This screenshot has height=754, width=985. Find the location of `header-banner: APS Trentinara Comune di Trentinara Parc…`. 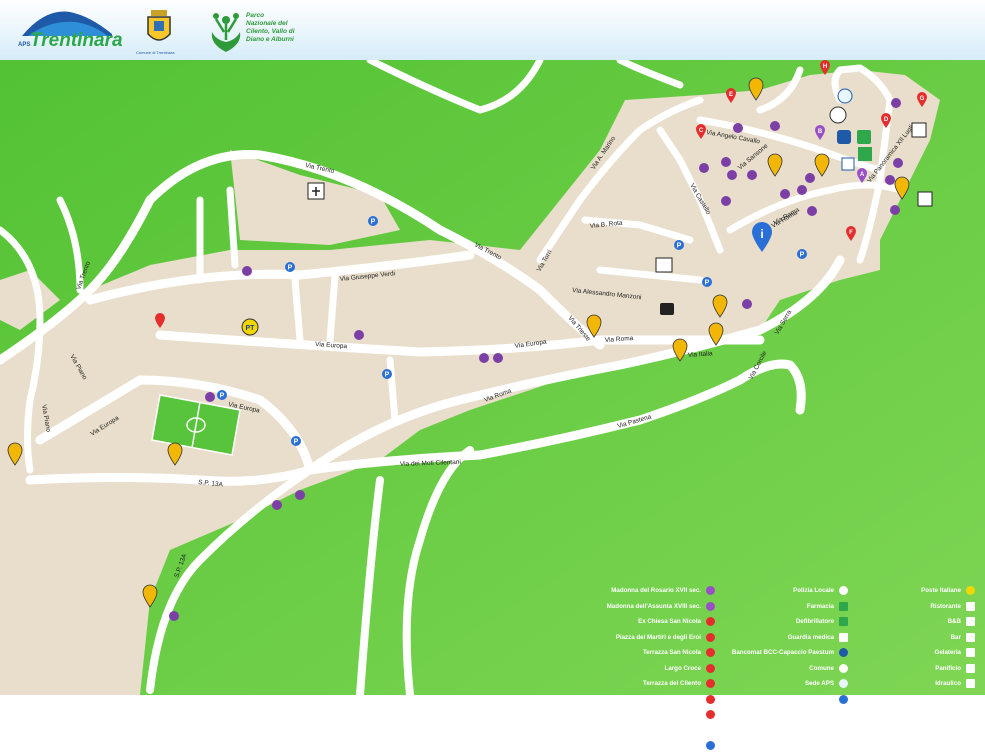

header-banner: APS Trentinara Comune di Trentinara Parc… is located at coordinates (492, 30).